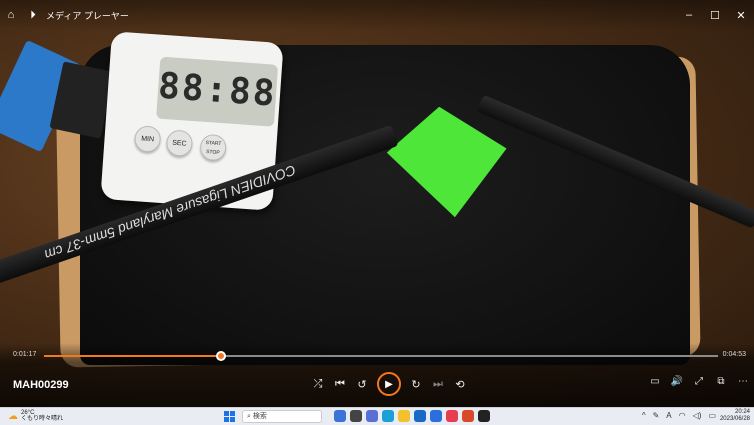 The width and height of the screenshot is (754, 425). I want to click on app-play-icon: ⏵, so click(33, 14).